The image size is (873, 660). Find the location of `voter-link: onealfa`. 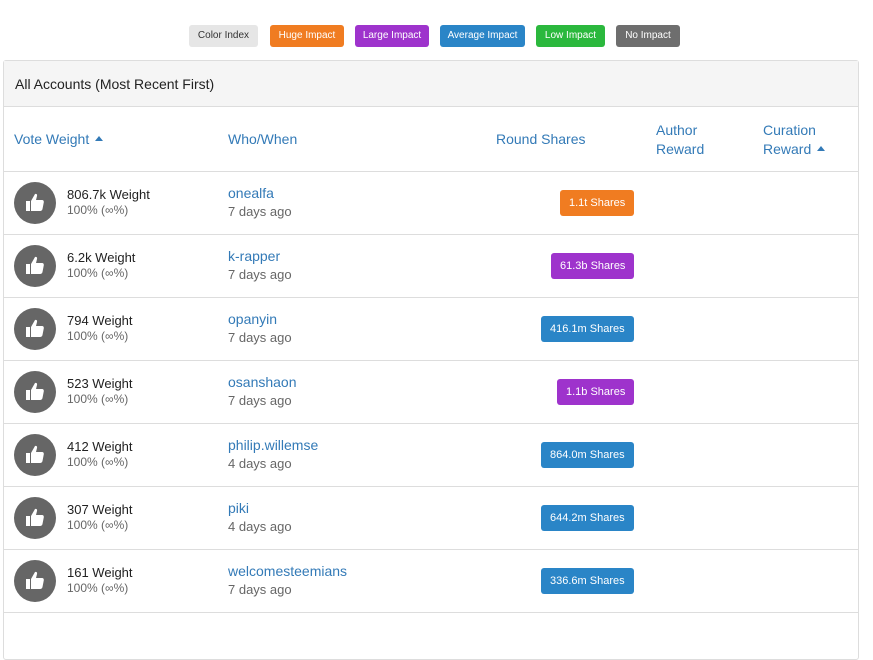

voter-link: onealfa is located at coordinates (251, 193).